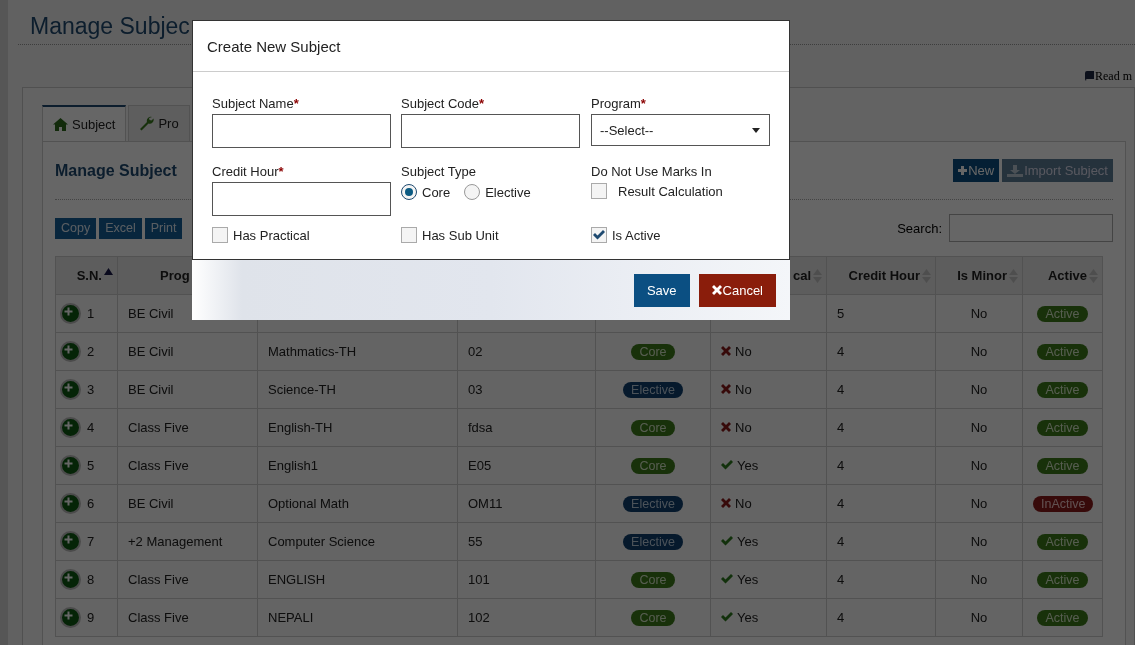 This screenshot has width=1135, height=645. Describe the element at coordinates (426, 192) in the screenshot. I see `radio-option: Core` at that location.